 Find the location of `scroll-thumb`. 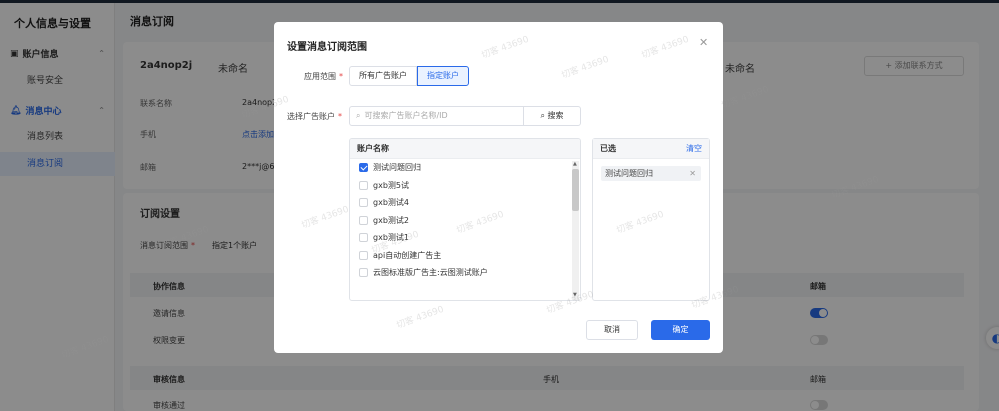

scroll-thumb is located at coordinates (575, 190).